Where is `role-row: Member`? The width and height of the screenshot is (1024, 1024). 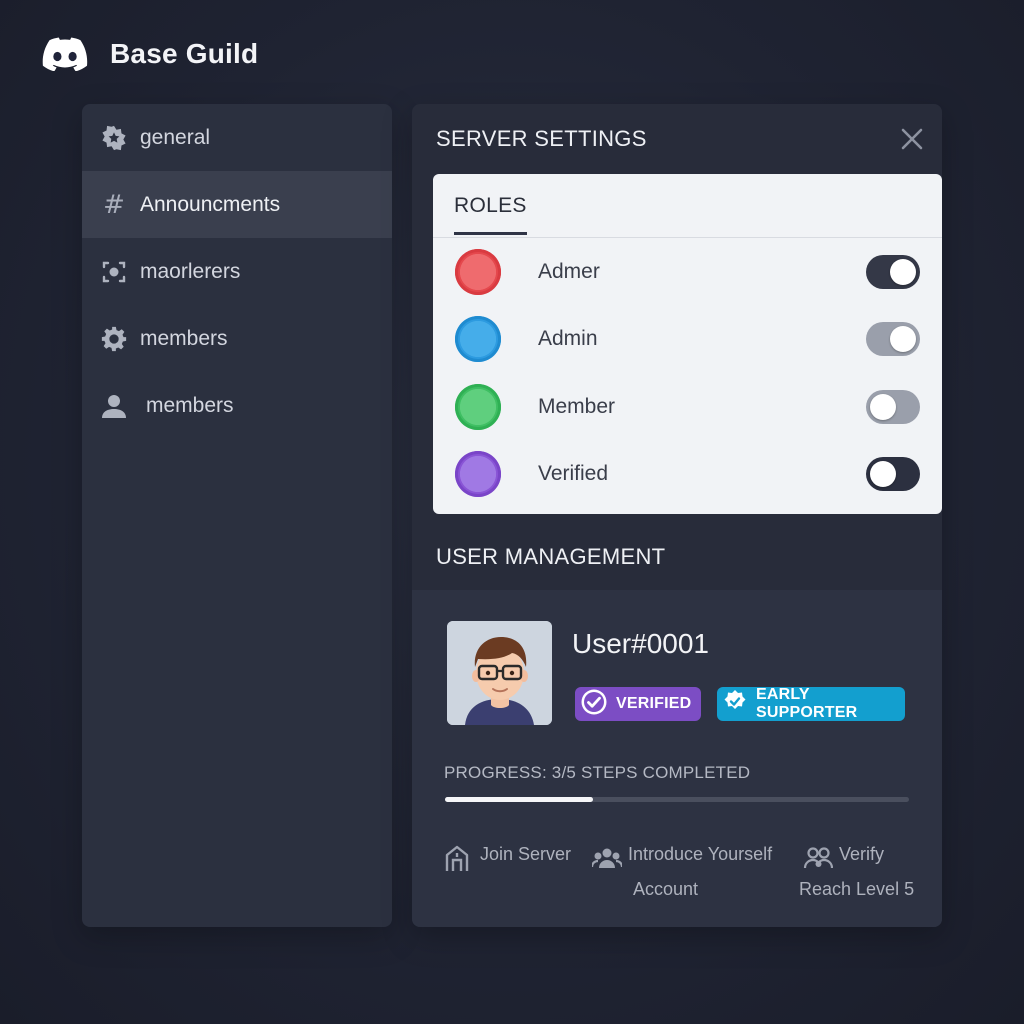 role-row: Member is located at coordinates (687, 407).